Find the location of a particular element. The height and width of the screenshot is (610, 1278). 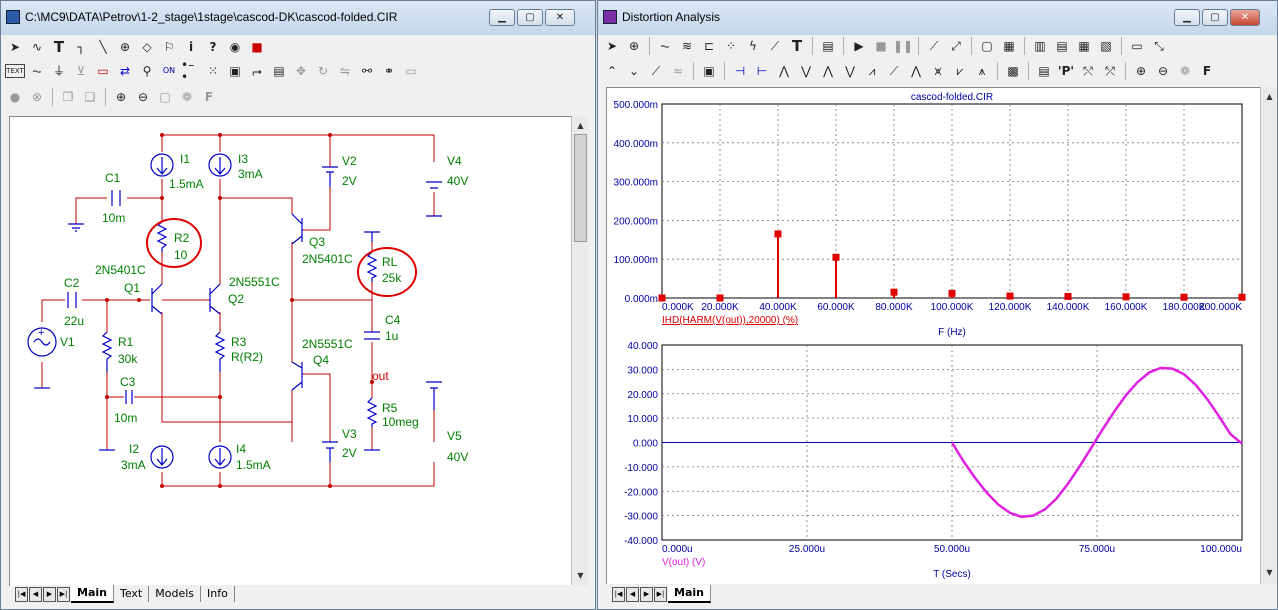

peak-icon: ⌃ is located at coordinates (612, 71).